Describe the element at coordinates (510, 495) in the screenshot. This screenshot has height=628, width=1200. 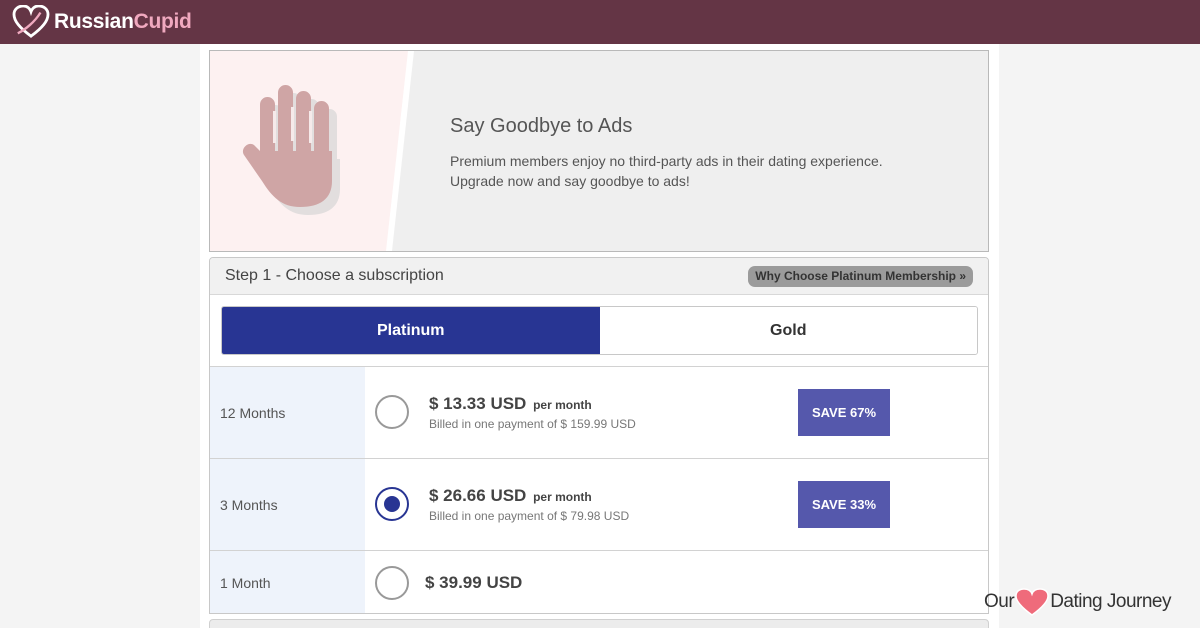
I see `plan-price: $ 26.66 USD per month` at that location.